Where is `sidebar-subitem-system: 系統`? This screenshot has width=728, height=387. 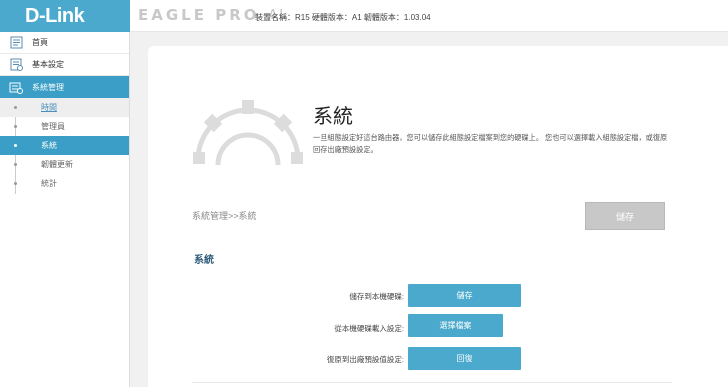
sidebar-subitem-system: 系統 is located at coordinates (64, 145).